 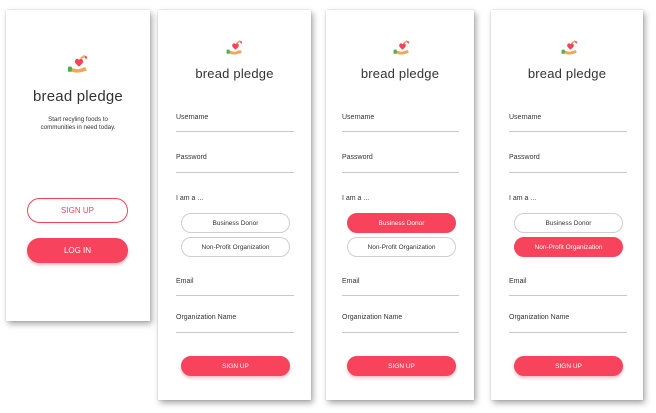 What do you see at coordinates (78, 127) in the screenshot?
I see `tagline-line-2: communities in need today.` at bounding box center [78, 127].